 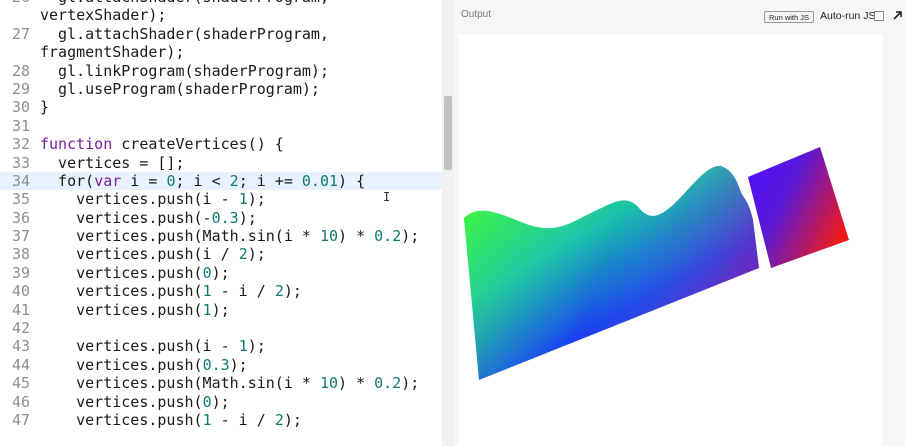 I want to click on expand-arrow-icon, so click(x=897, y=15).